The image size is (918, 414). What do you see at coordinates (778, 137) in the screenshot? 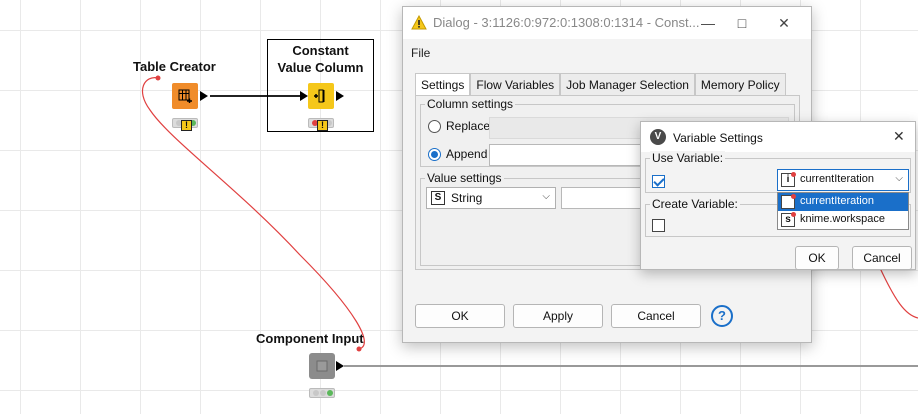
I see `variable-settings-titlebar: V Variable Settings ✕` at bounding box center [778, 137].